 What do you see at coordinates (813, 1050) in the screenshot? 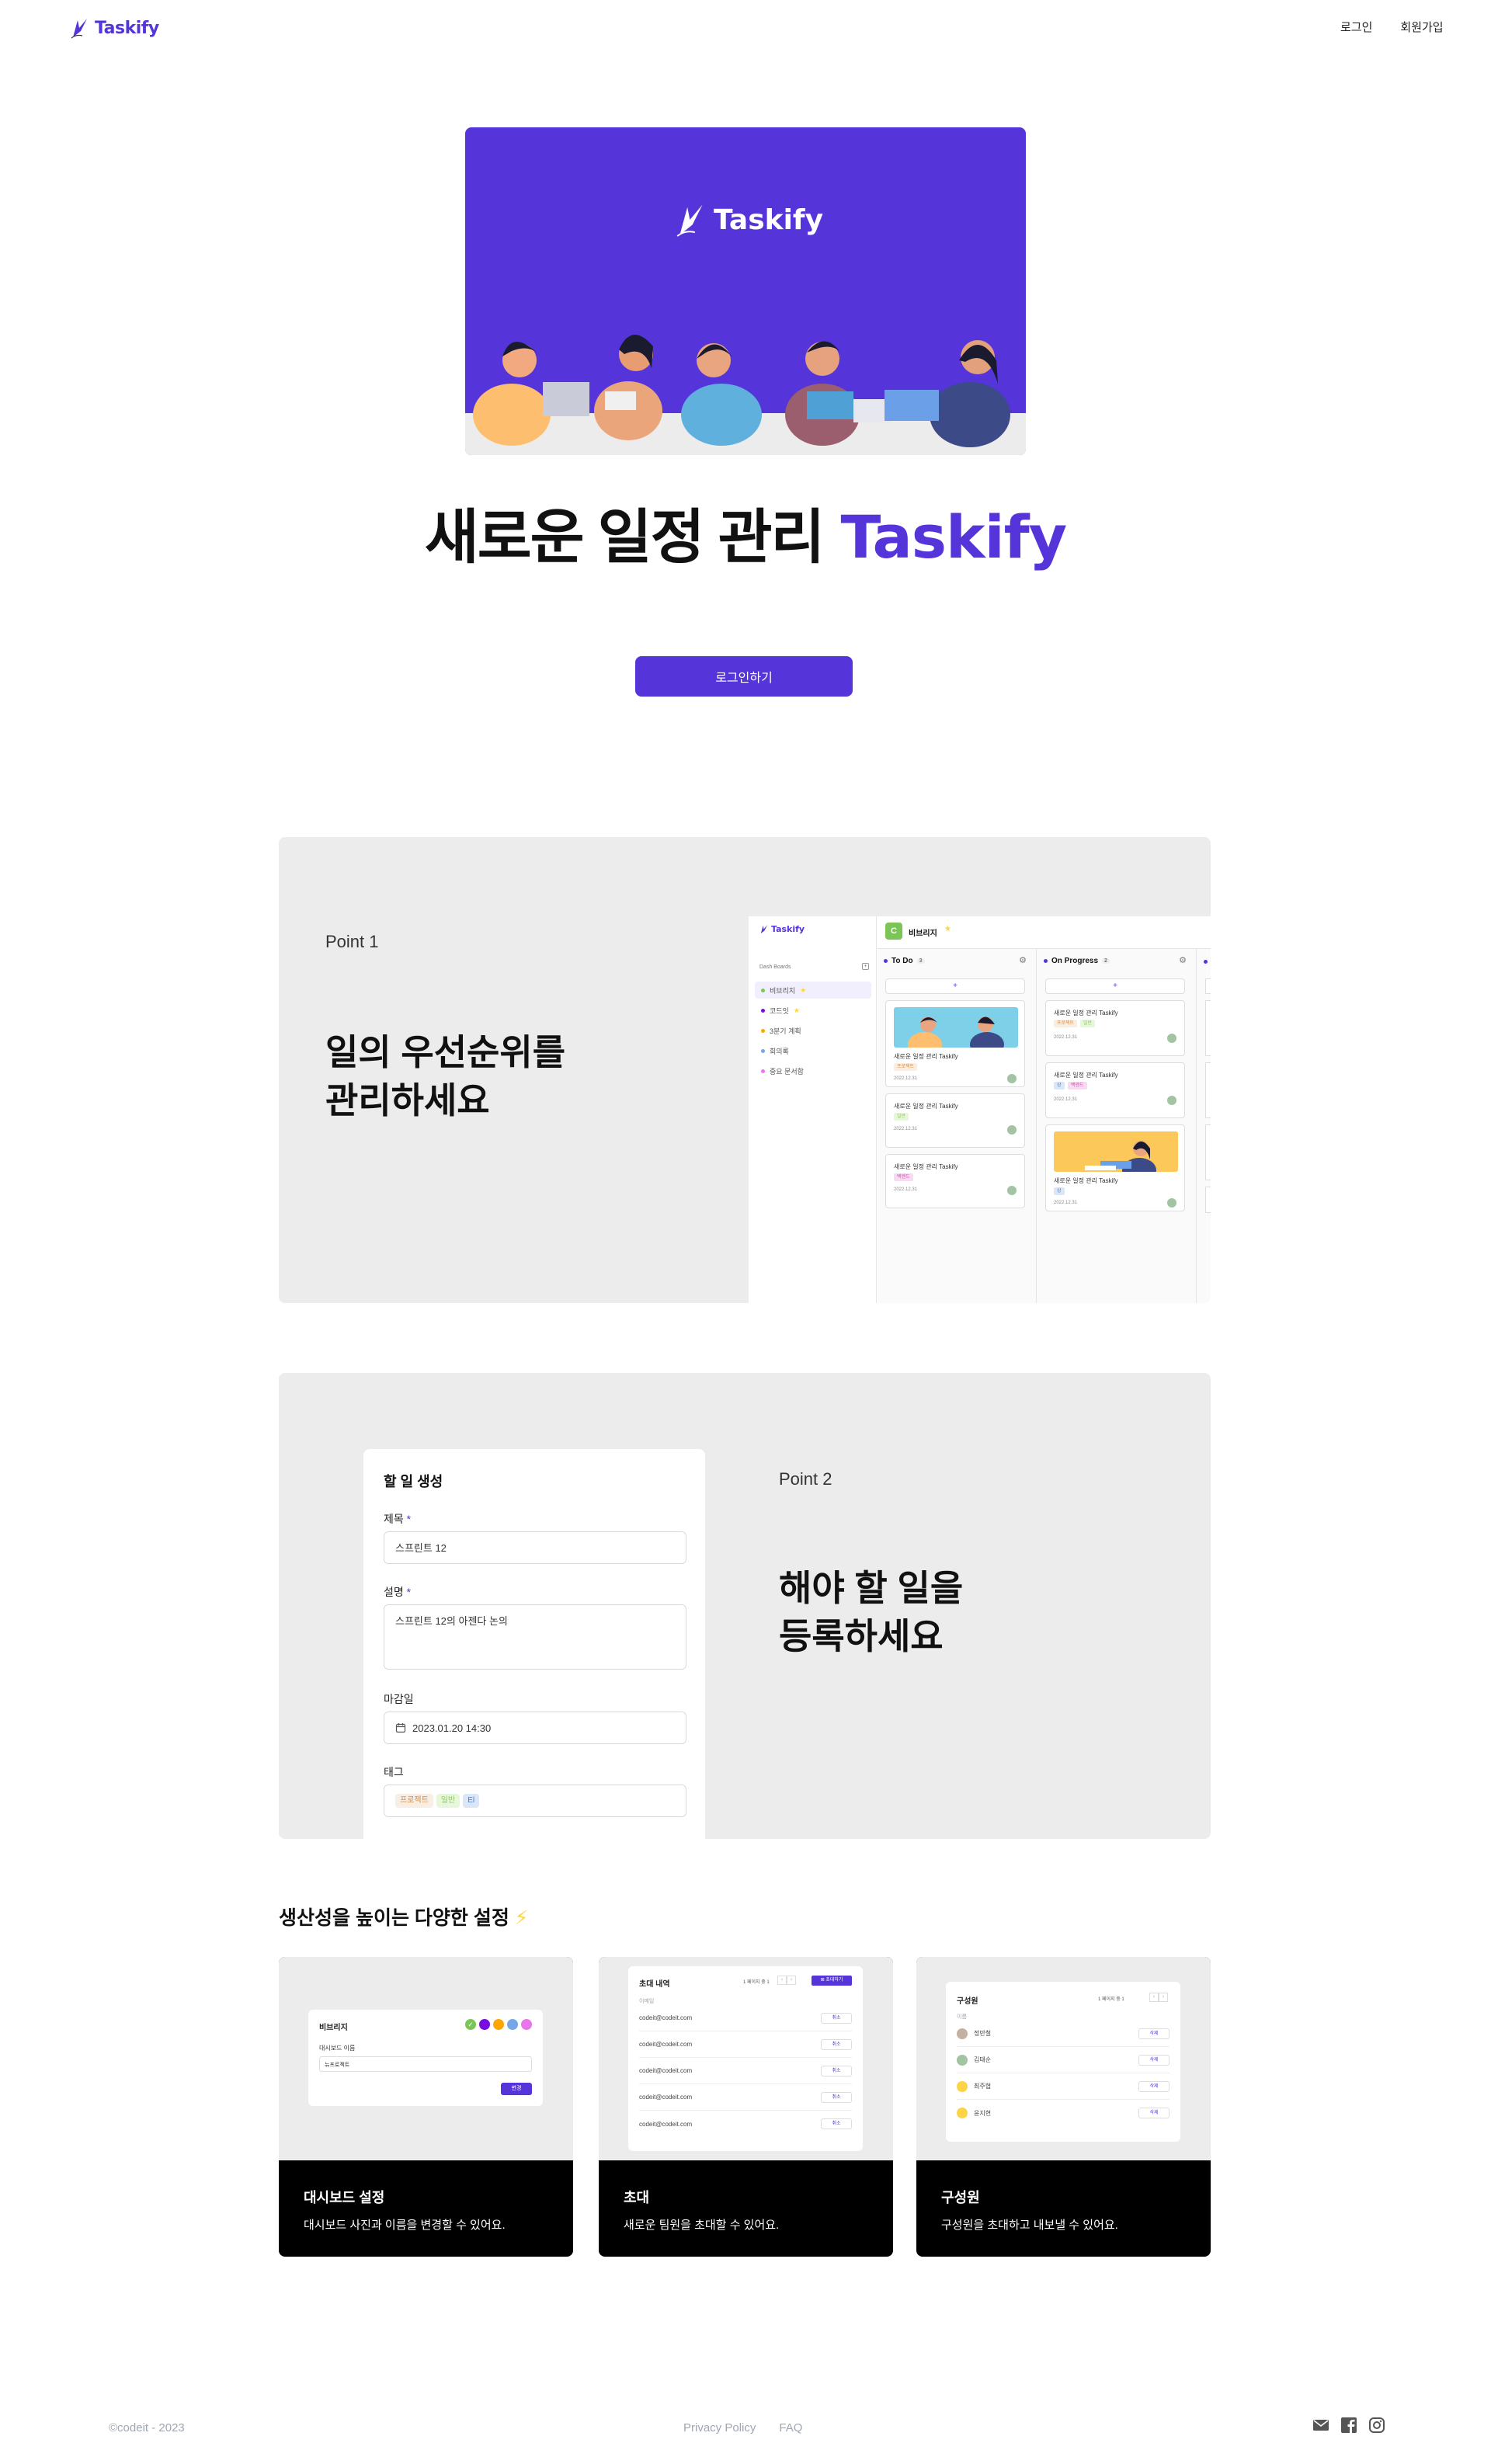
I see `sidebar-item: 회의록` at bounding box center [813, 1050].